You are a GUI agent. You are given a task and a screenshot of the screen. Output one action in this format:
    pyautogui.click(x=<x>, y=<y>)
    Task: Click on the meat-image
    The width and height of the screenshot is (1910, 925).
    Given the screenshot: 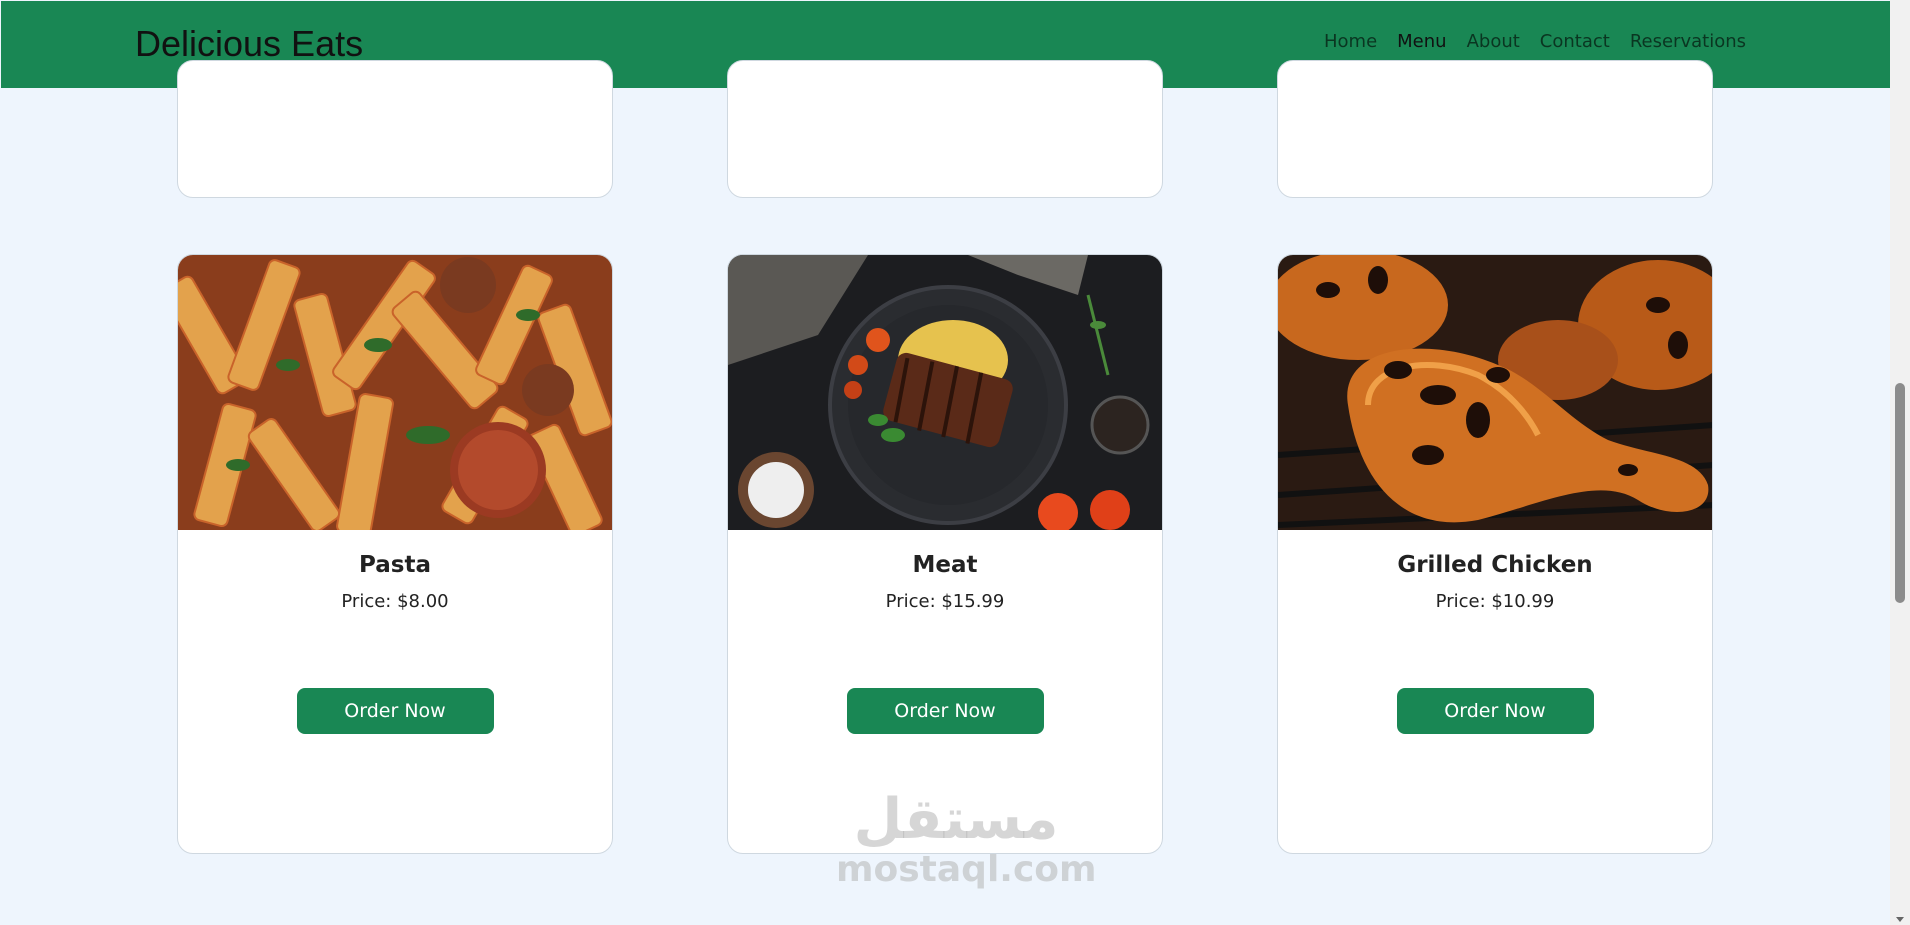 What is the action you would take?
    pyautogui.click(x=945, y=392)
    